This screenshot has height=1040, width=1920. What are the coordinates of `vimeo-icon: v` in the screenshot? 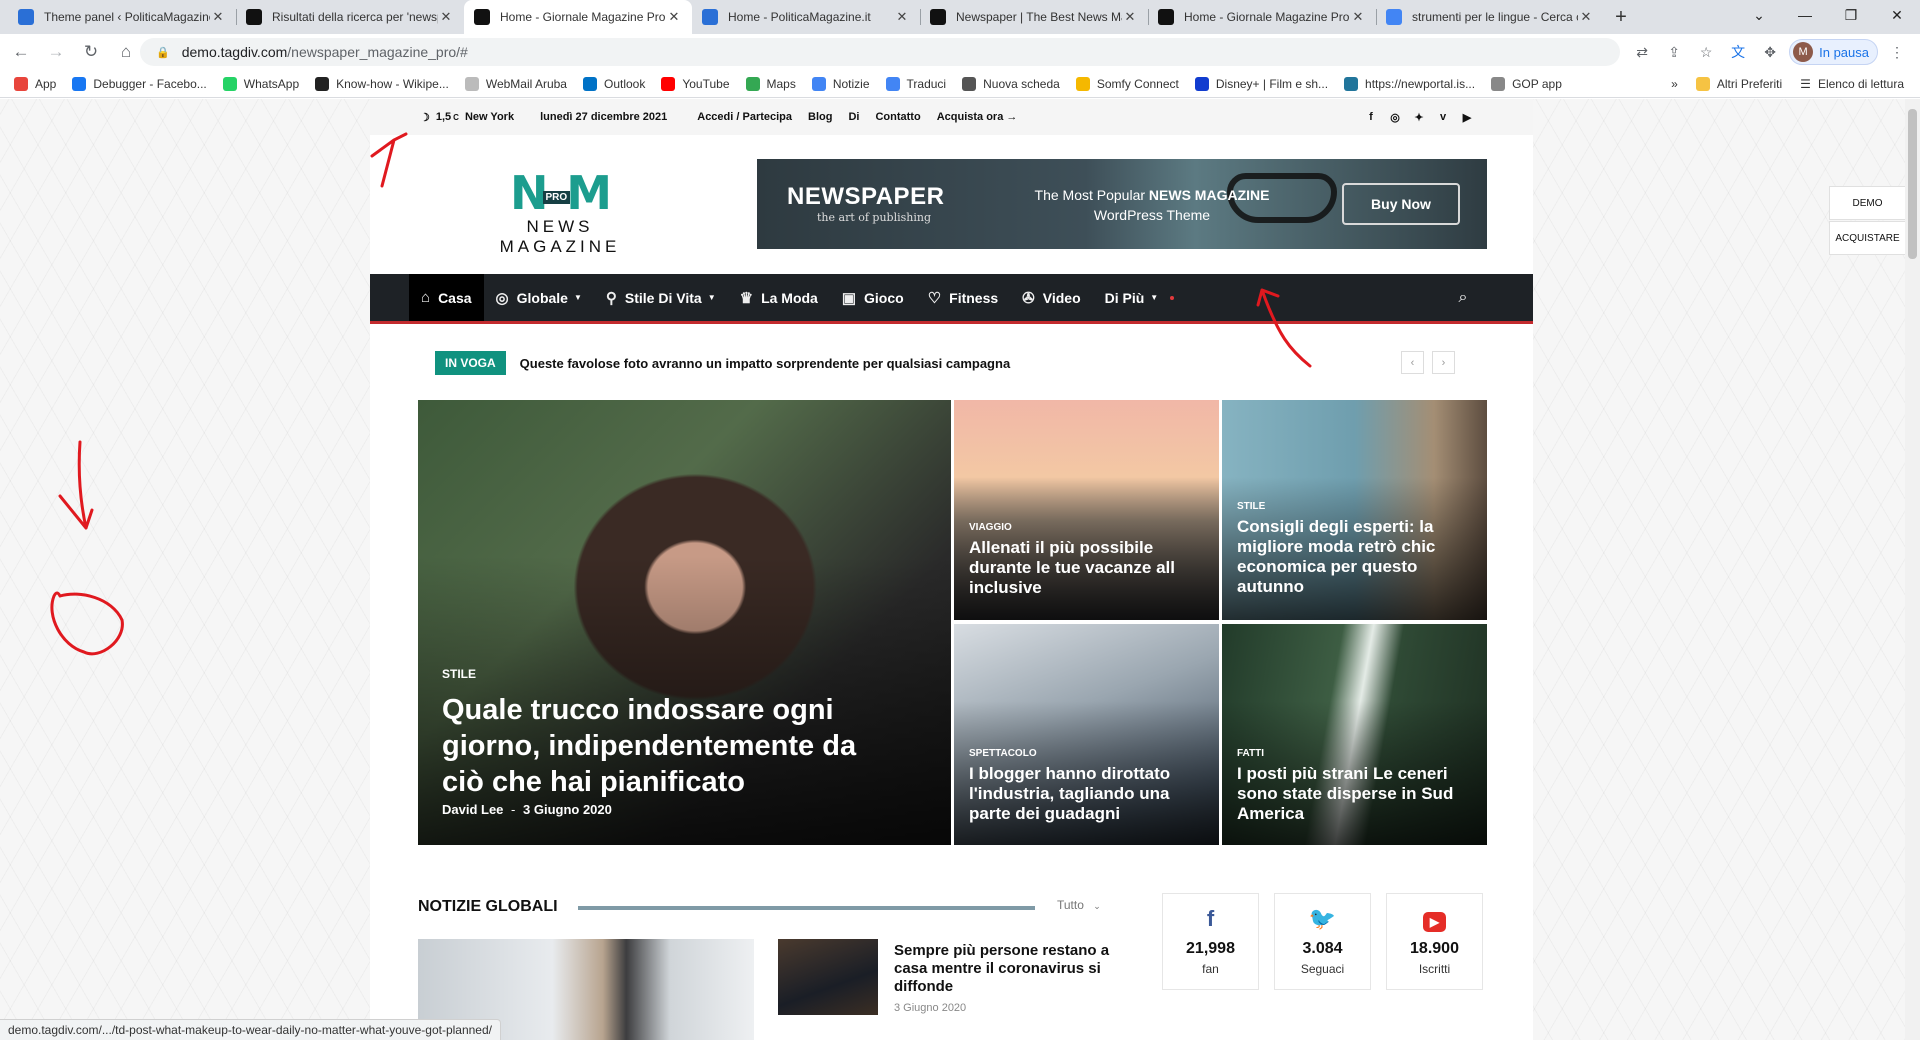 It's located at (1443, 117).